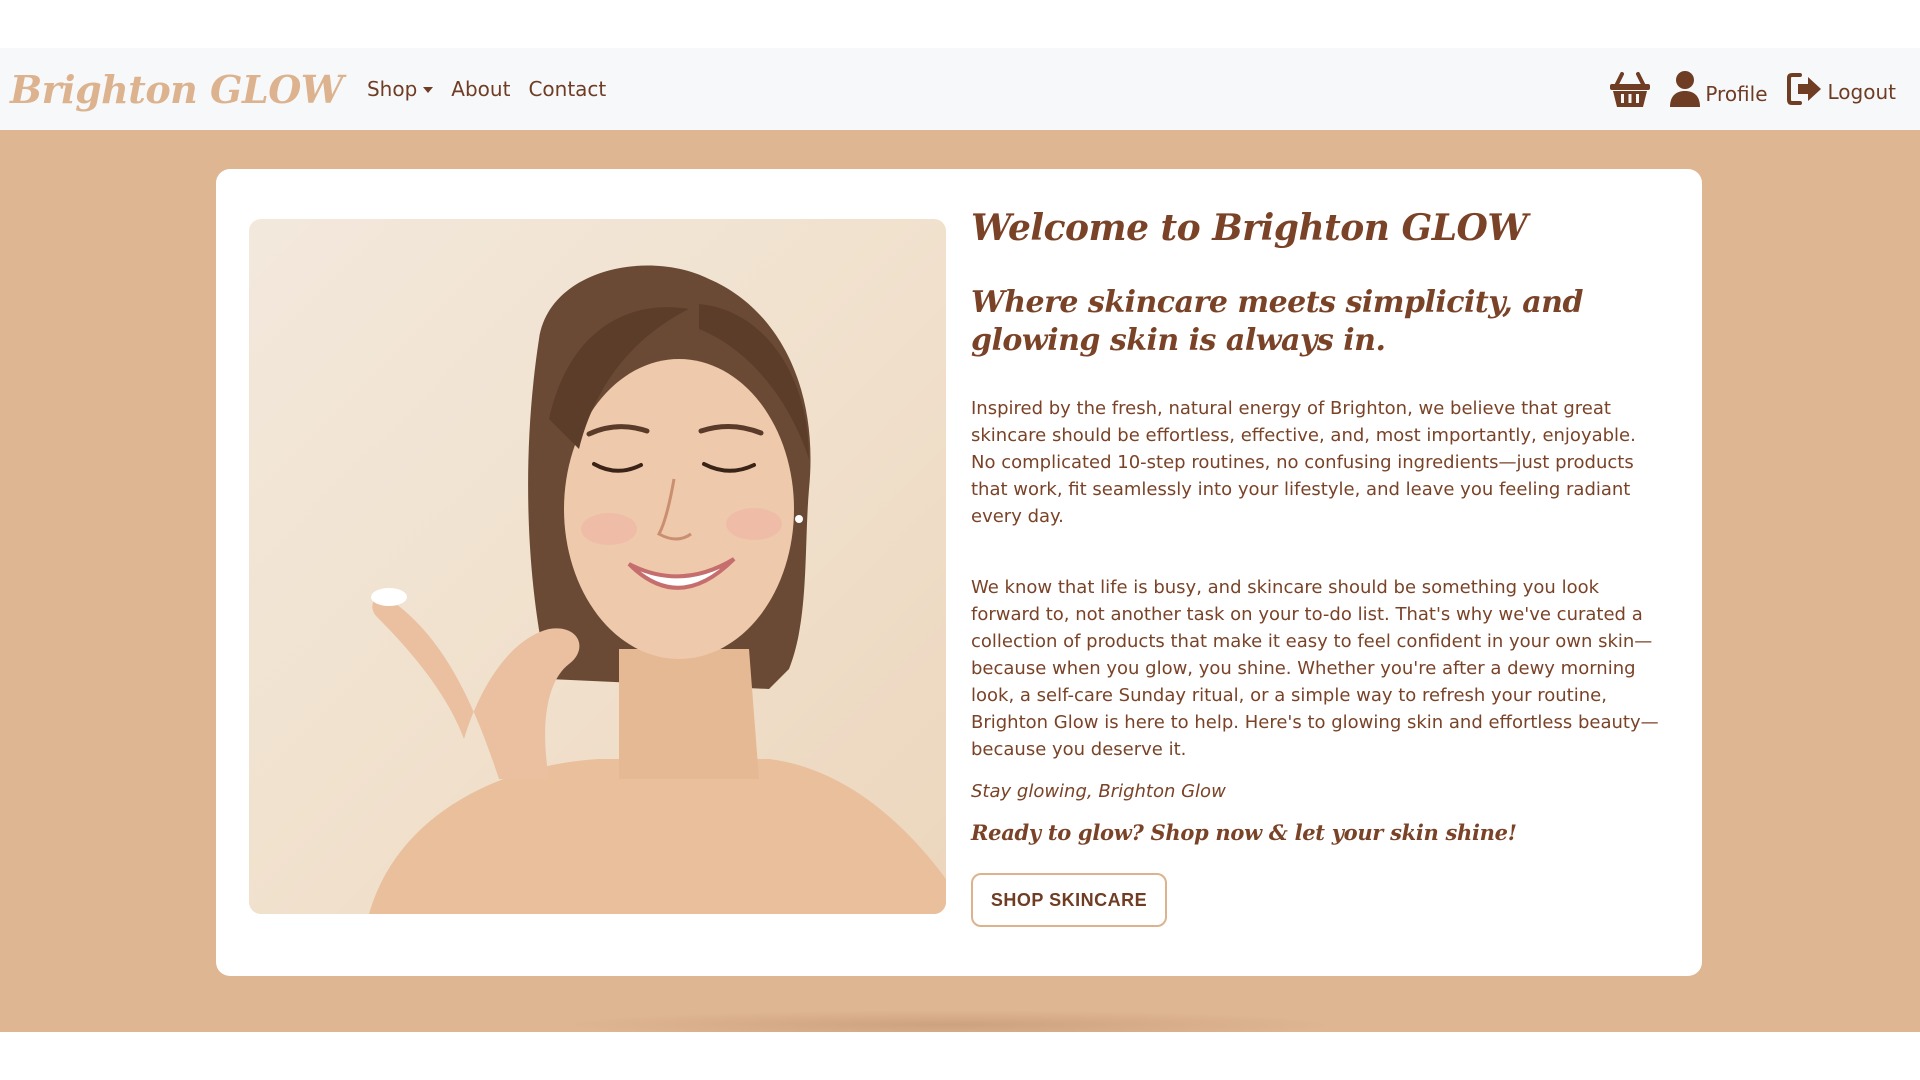  What do you see at coordinates (960, 24) in the screenshot?
I see `top-whitespace` at bounding box center [960, 24].